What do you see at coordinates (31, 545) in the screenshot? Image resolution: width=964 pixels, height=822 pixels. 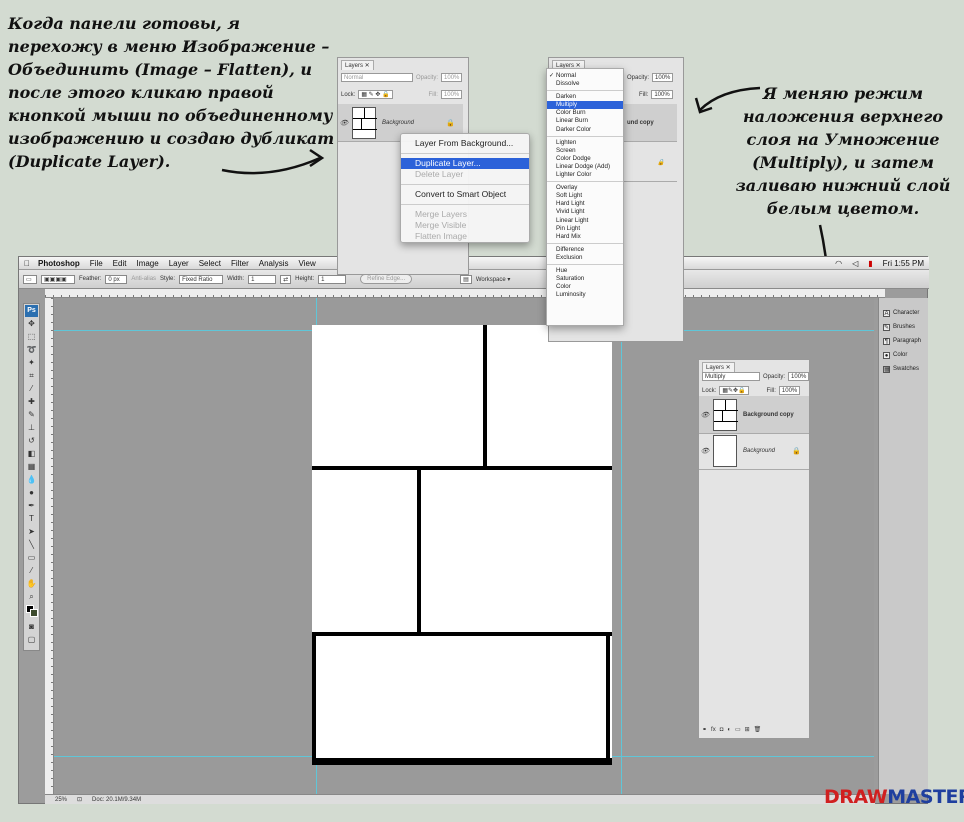 I see `shape-tool-icon: ╲` at bounding box center [31, 545].